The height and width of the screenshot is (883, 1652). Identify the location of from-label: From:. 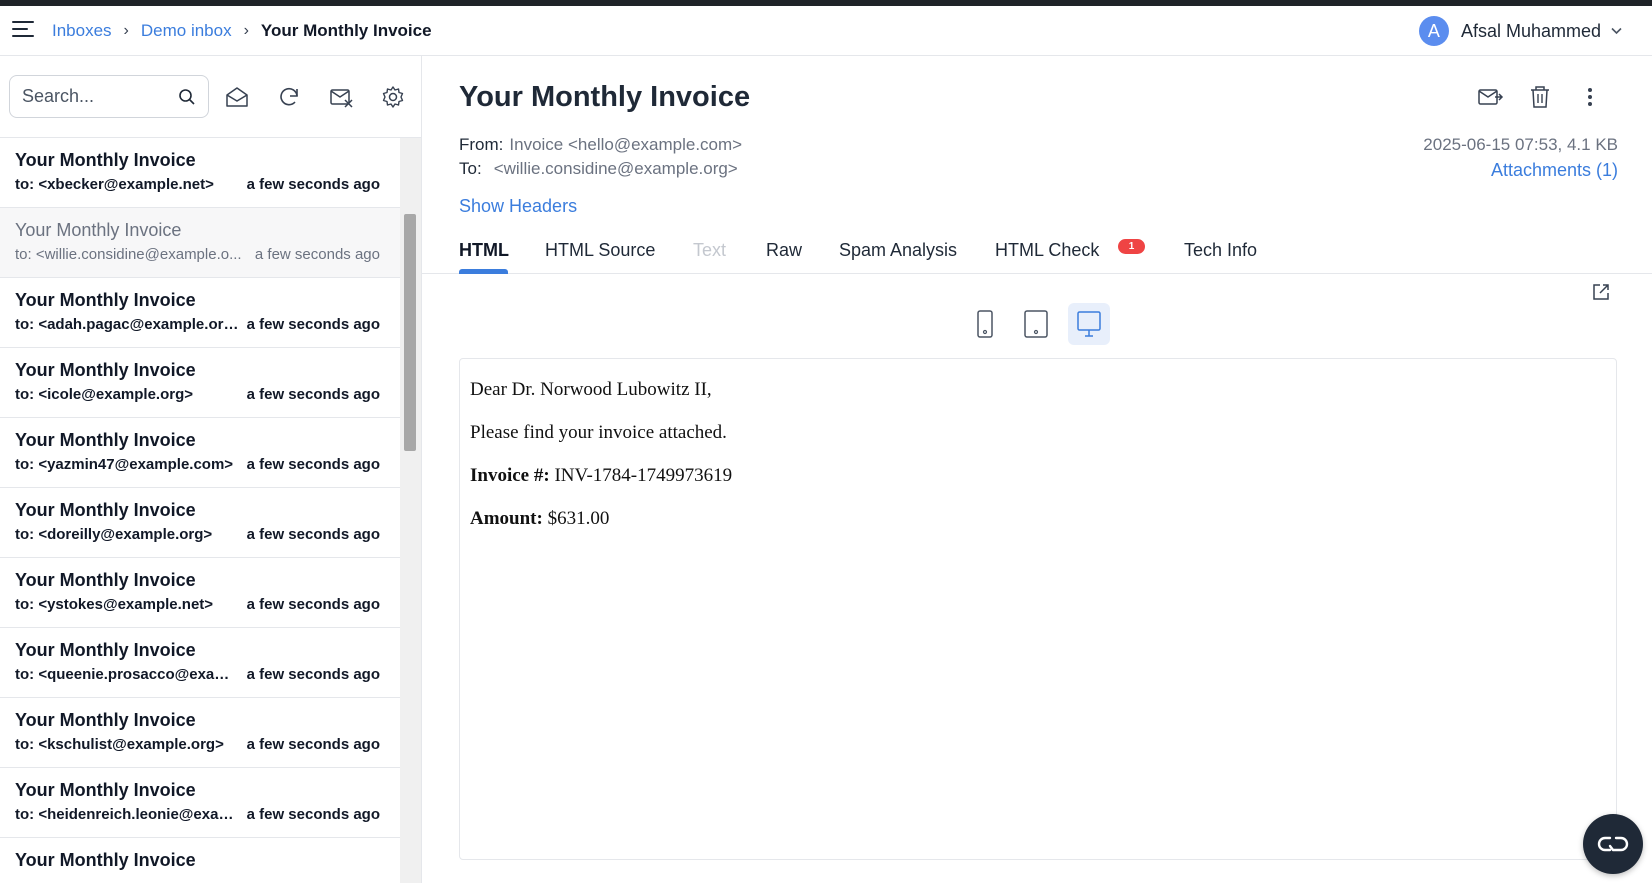
(481, 144).